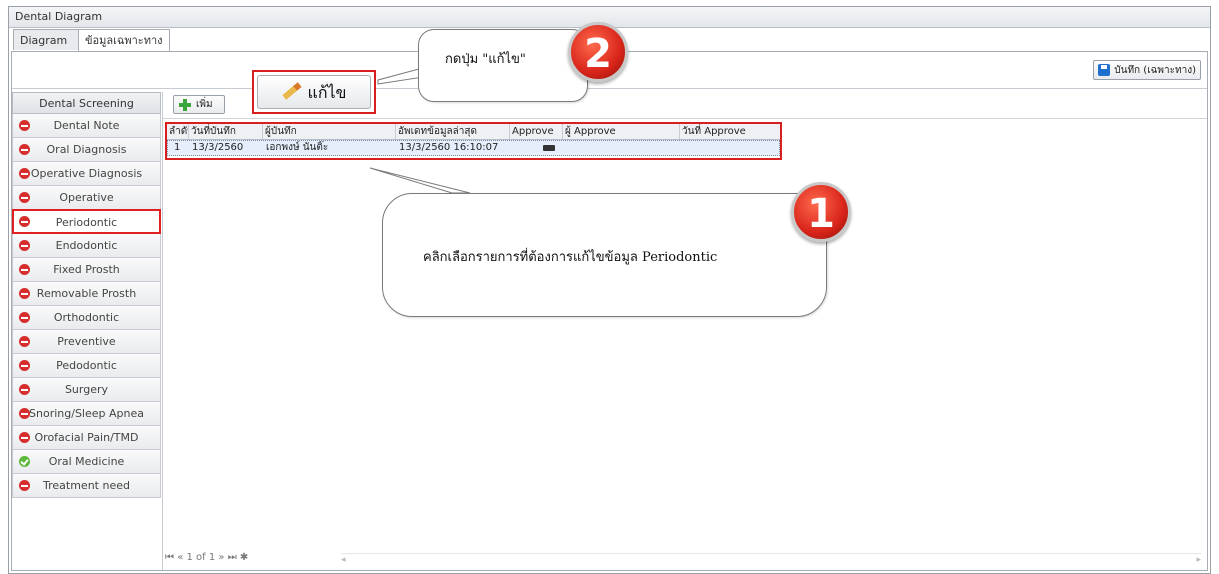  What do you see at coordinates (485, 59) in the screenshot?
I see `callout-step-2-text: กดปุ่ม "แก้ไข"` at bounding box center [485, 59].